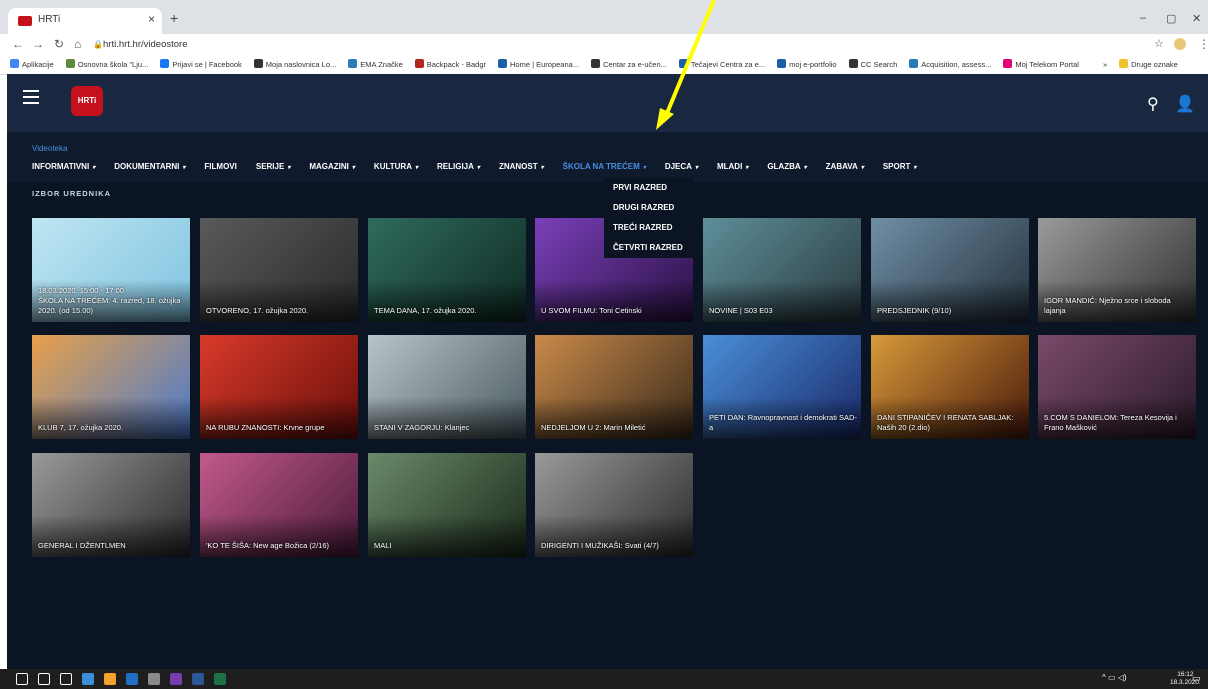 Image resolution: width=1208 pixels, height=689 pixels. What do you see at coordinates (220, 679) in the screenshot?
I see `excel-icon` at bounding box center [220, 679].